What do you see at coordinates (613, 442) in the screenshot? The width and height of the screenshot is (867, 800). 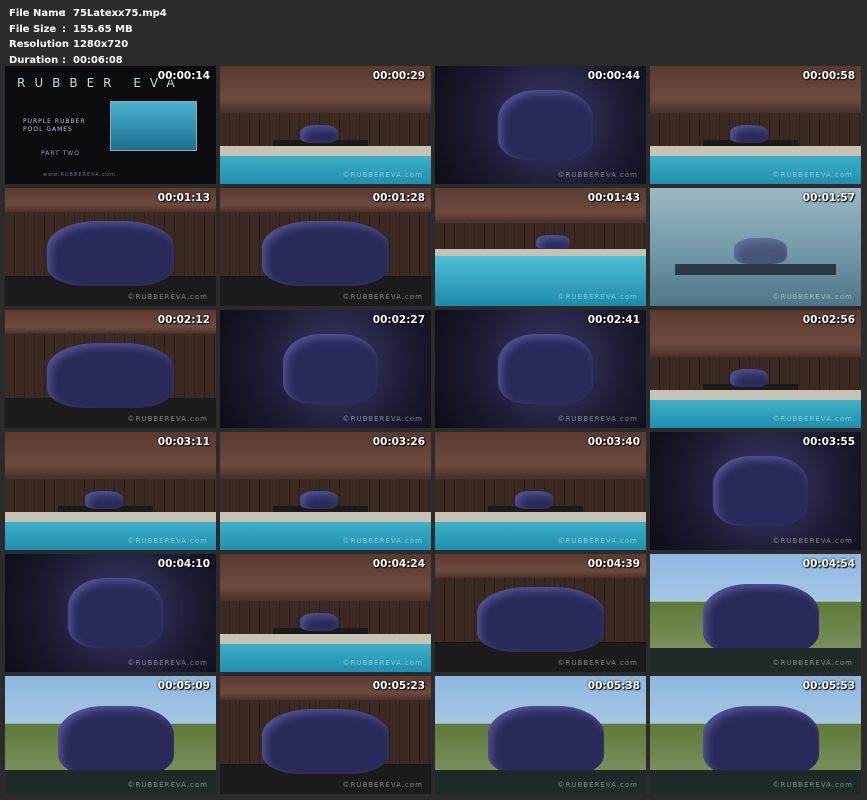 I see `timestamp-label: 00:03:40` at bounding box center [613, 442].